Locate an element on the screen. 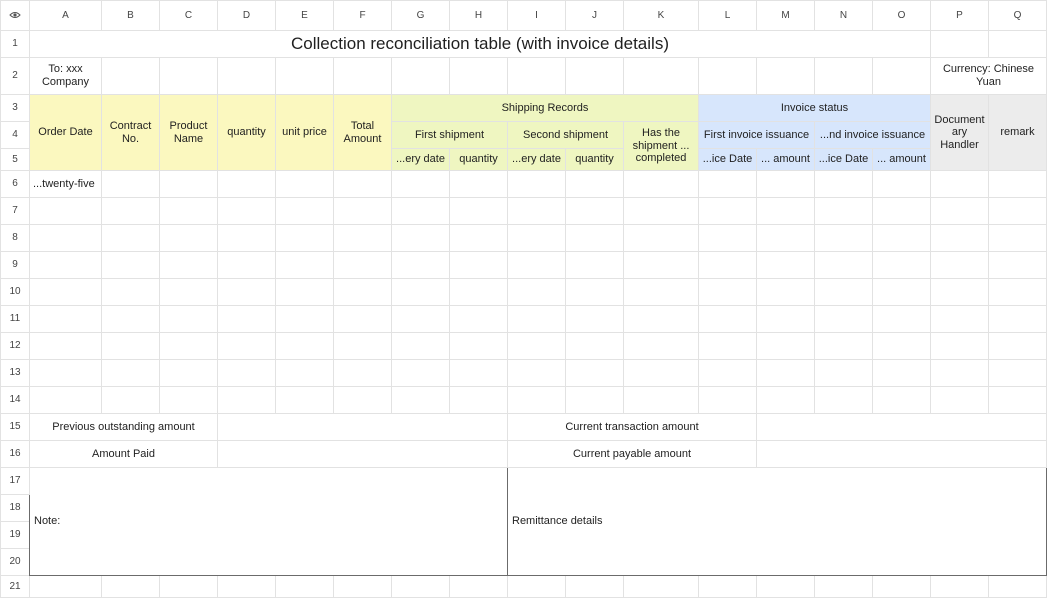  row-header: 6 is located at coordinates (15, 184).